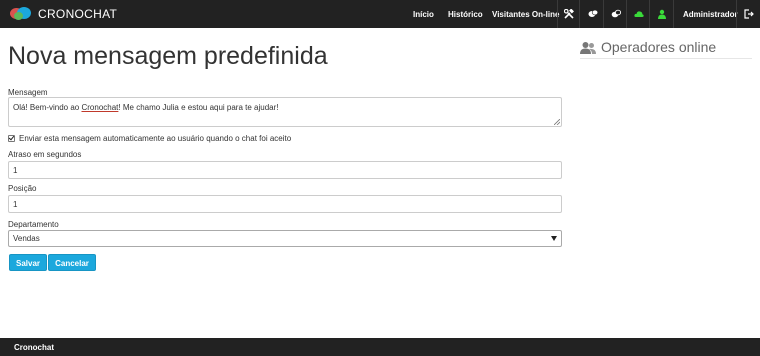 The height and width of the screenshot is (356, 760). Describe the element at coordinates (639, 14) in the screenshot. I see `cloud-icon` at that location.